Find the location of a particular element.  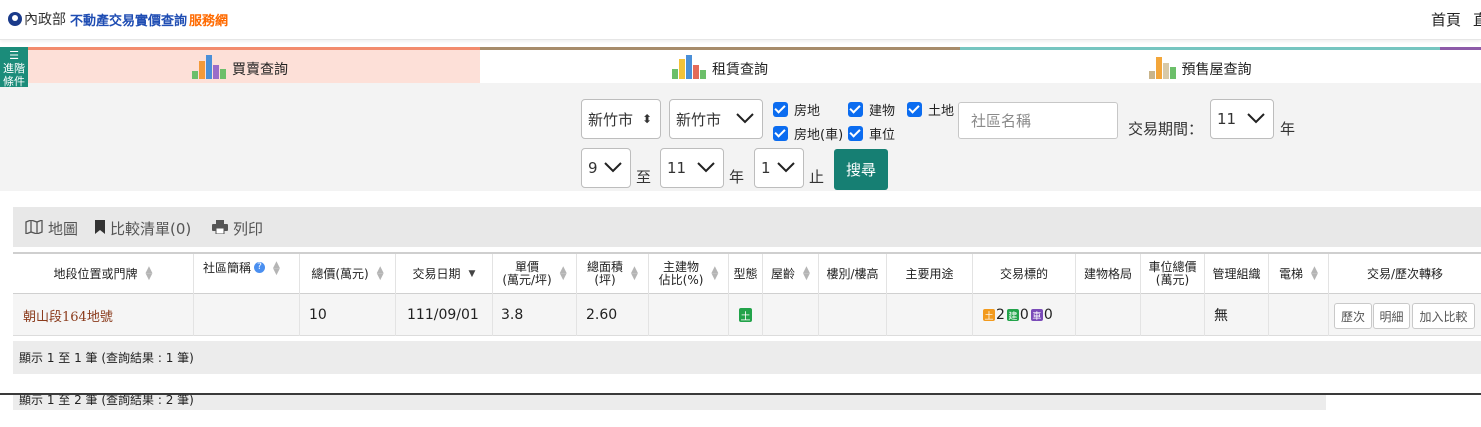

result-summary: 顯示 1 至 1 筆 (查詢結果 : 1 筆) is located at coordinates (747, 357).